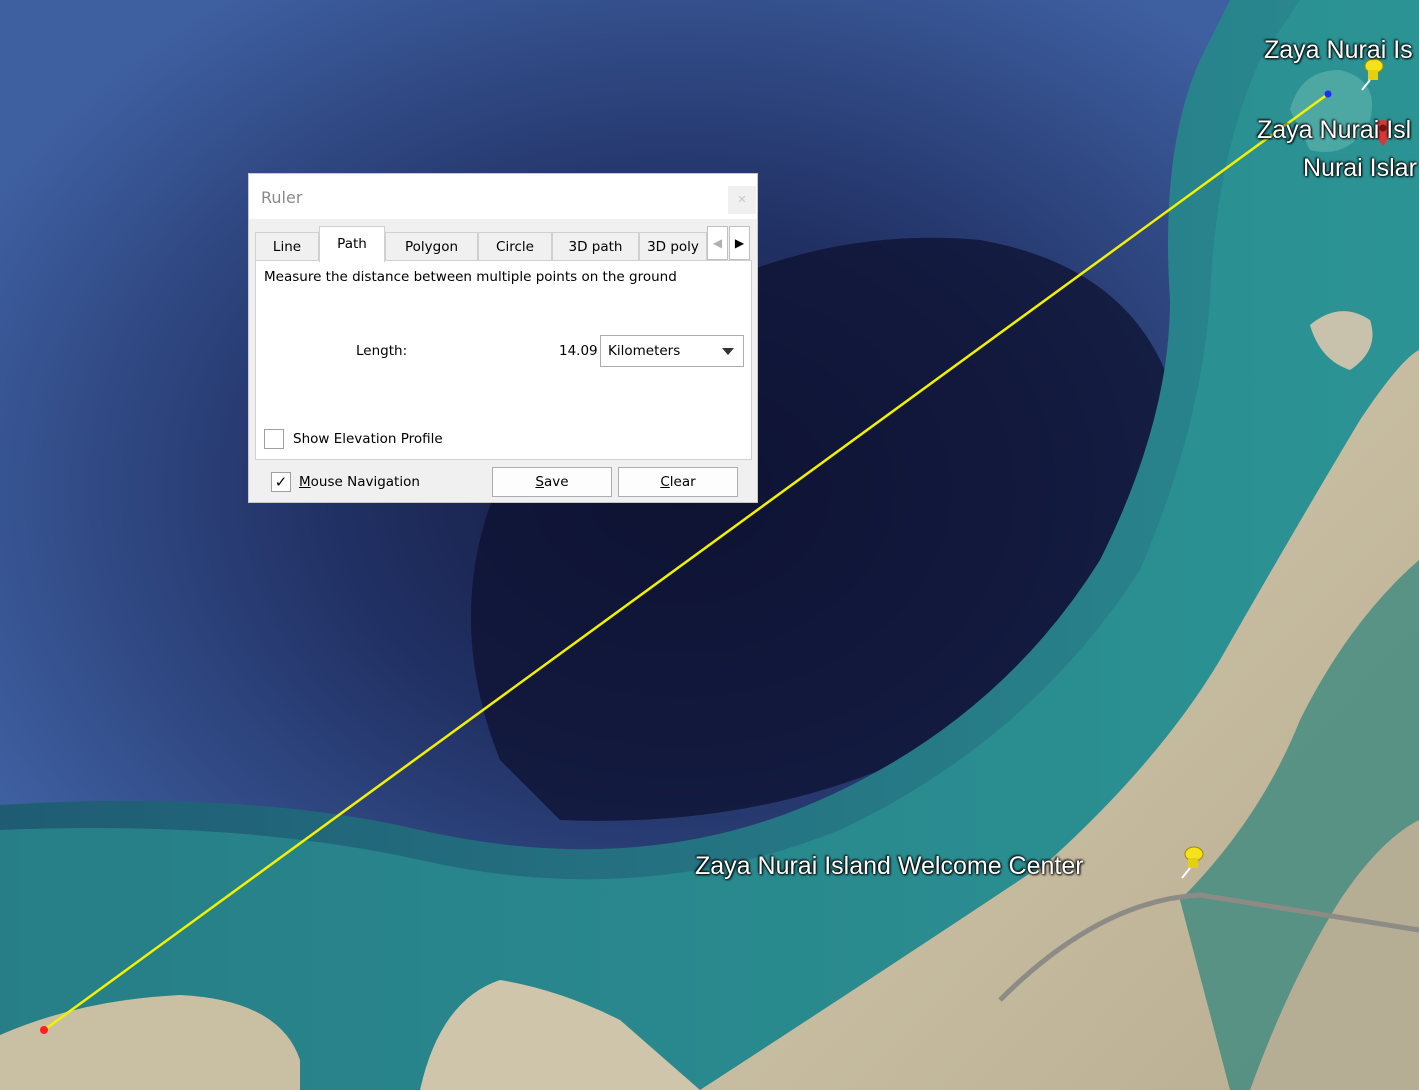  What do you see at coordinates (889, 866) in the screenshot?
I see `place-label-welcome-center: Zaya Nurai Island Welcome Center` at bounding box center [889, 866].